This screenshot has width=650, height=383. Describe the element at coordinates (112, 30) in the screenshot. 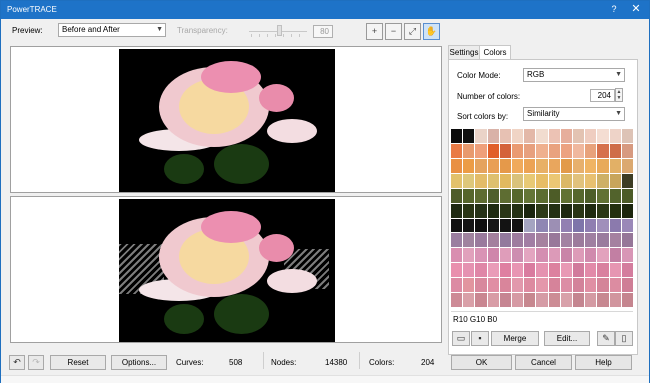

I see `preview-dropdown: Before and After ▼` at that location.